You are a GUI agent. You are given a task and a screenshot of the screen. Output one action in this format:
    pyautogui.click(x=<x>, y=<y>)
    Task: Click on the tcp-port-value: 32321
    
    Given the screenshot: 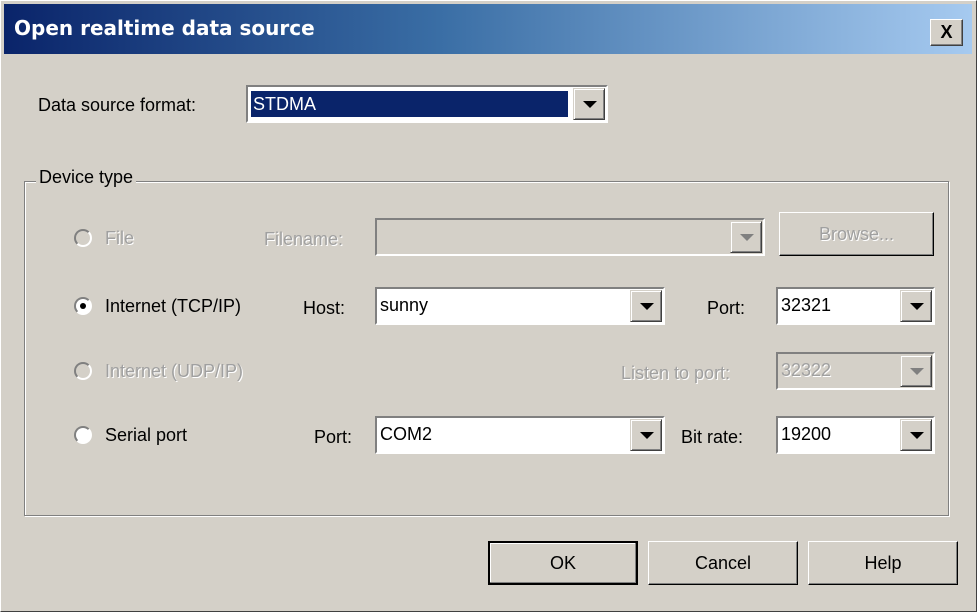 What is the action you would take?
    pyautogui.click(x=806, y=305)
    